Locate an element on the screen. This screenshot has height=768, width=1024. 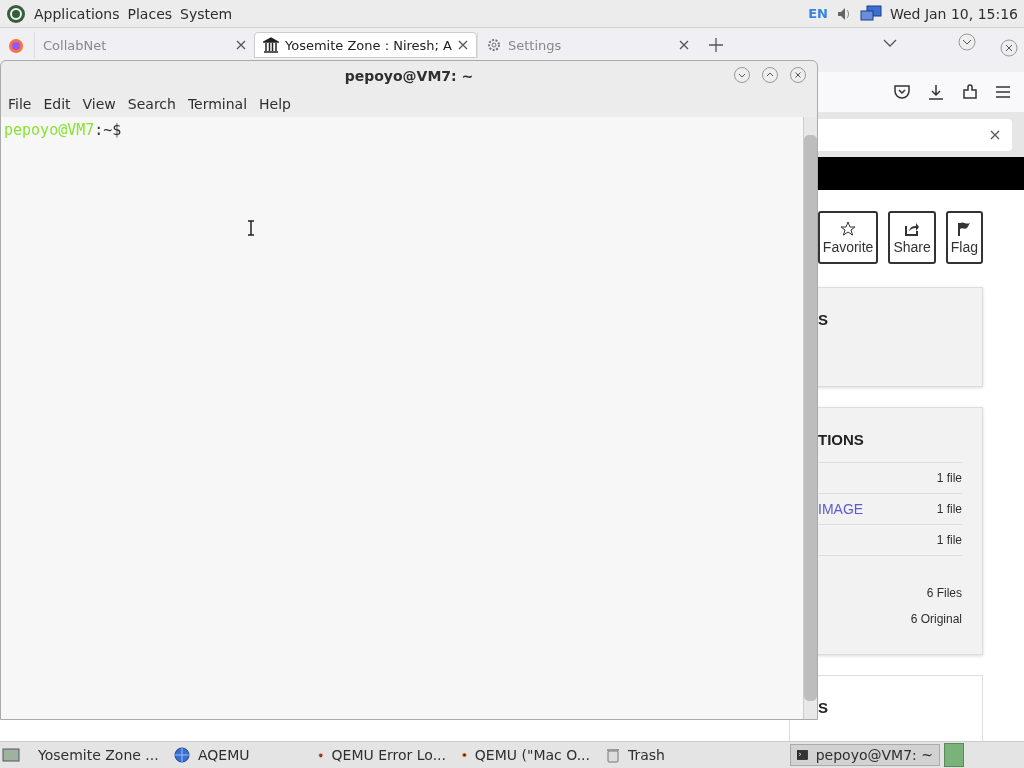
taskbar-item: AQEMU is located at coordinates (238, 755).